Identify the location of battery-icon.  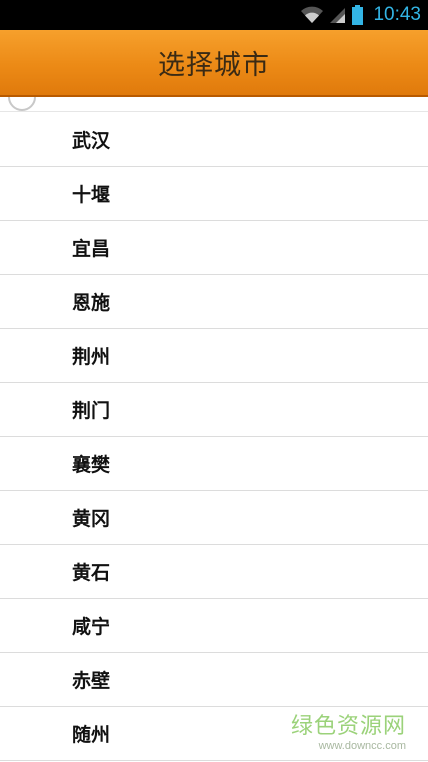
(358, 15).